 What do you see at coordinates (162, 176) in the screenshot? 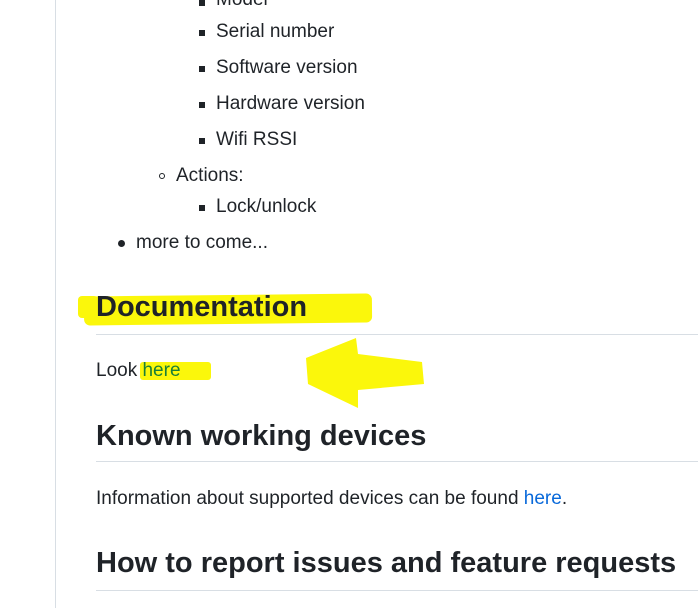
I see `bullet-circle-icon` at bounding box center [162, 176].